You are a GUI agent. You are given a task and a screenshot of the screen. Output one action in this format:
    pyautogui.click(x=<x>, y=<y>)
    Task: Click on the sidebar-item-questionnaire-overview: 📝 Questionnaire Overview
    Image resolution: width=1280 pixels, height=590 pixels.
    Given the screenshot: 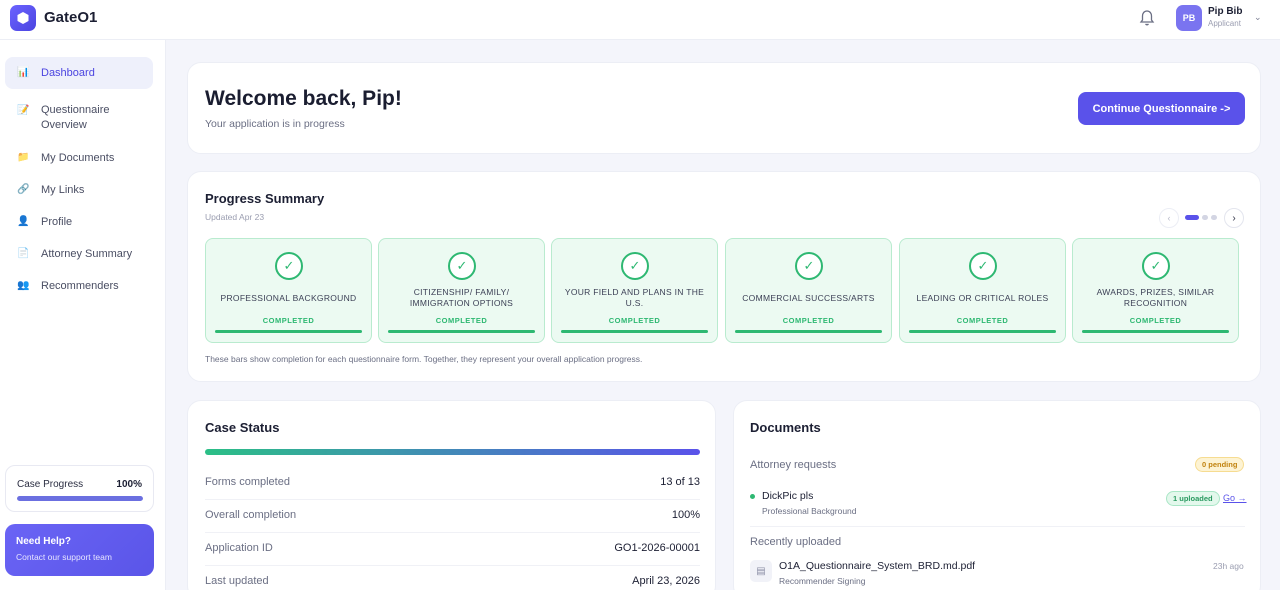 What is the action you would take?
    pyautogui.click(x=79, y=119)
    